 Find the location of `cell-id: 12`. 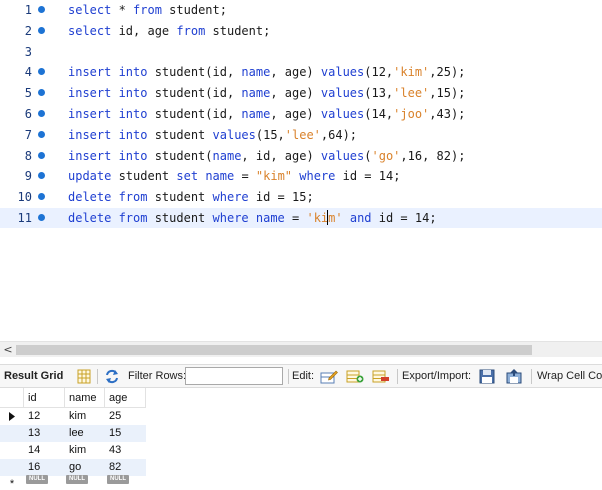

cell-id: 12 is located at coordinates (32, 416).